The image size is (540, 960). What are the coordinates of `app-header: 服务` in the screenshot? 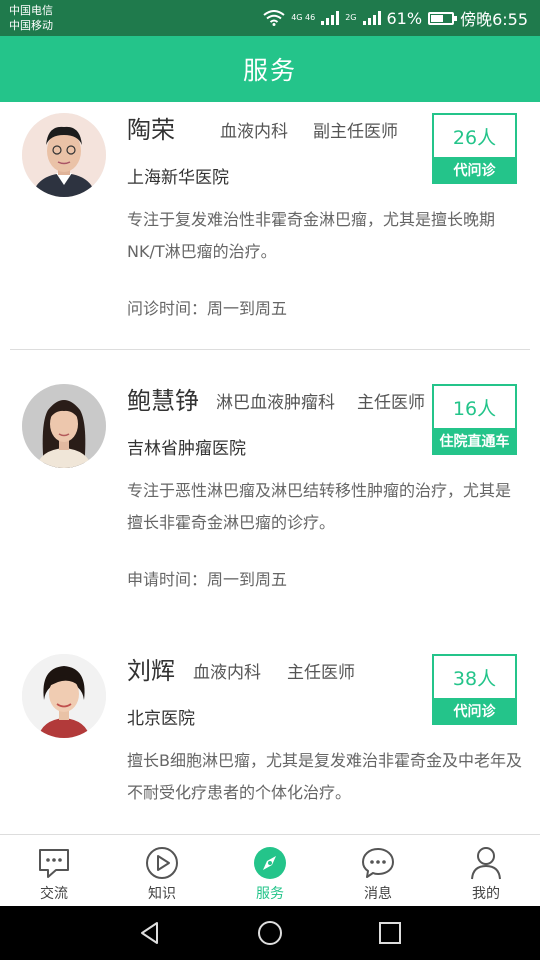 It's located at (270, 69).